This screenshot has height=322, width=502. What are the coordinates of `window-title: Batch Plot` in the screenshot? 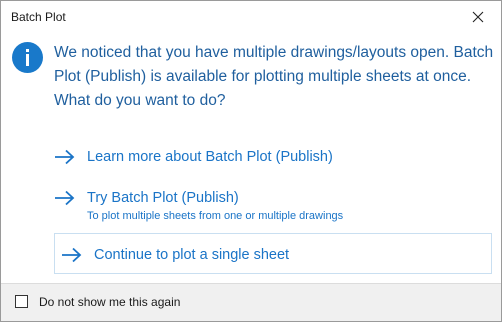 It's located at (38, 17).